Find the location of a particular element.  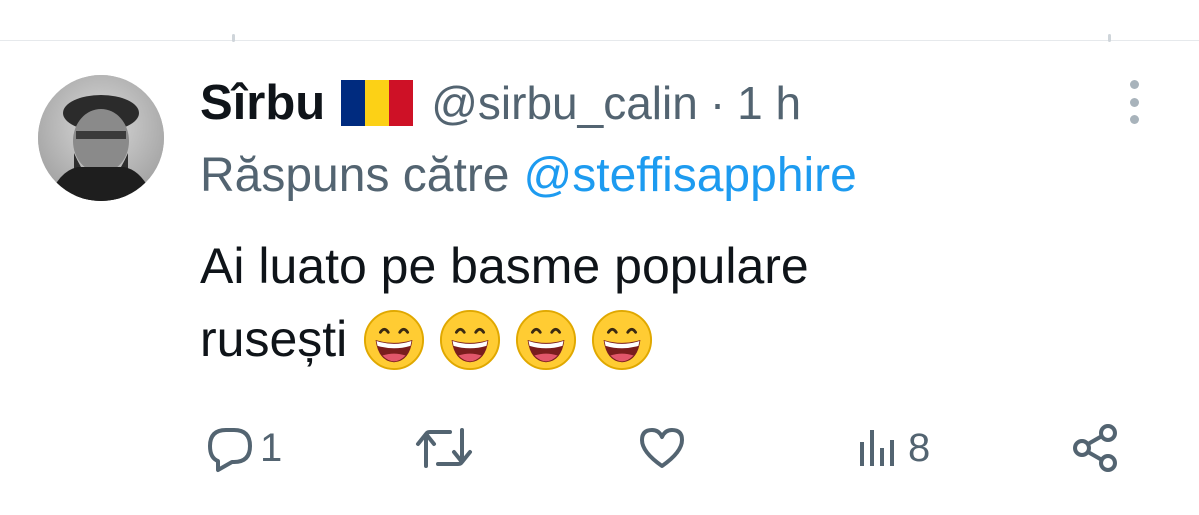

share-button is located at coordinates (1096, 448).